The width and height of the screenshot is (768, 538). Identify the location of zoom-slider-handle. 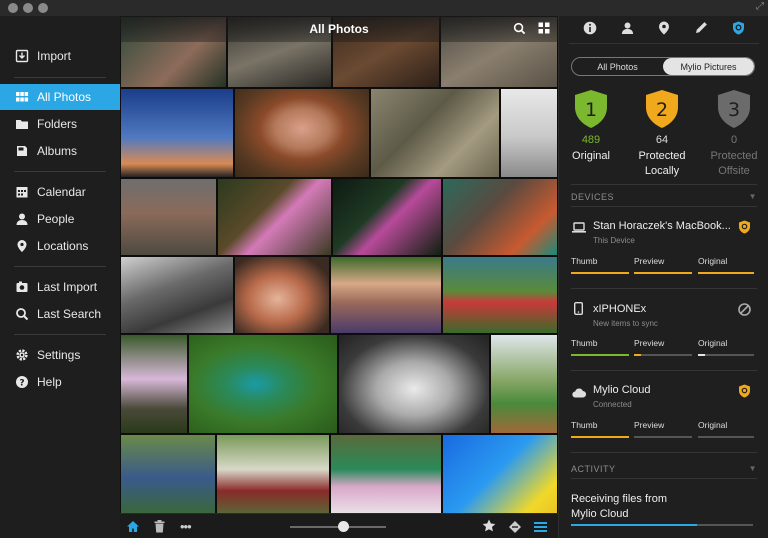
(343, 526).